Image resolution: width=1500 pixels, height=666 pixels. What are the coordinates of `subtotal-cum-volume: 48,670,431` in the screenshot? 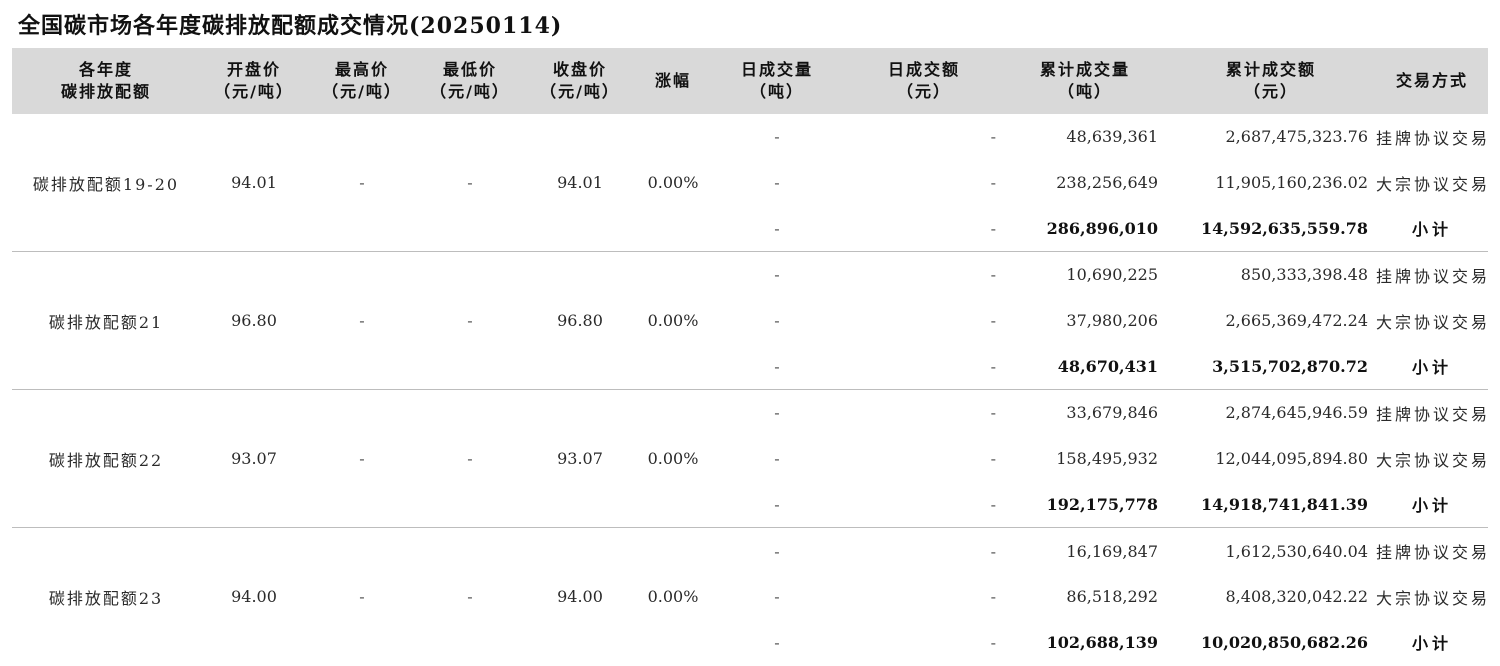 It's located at (1107, 366).